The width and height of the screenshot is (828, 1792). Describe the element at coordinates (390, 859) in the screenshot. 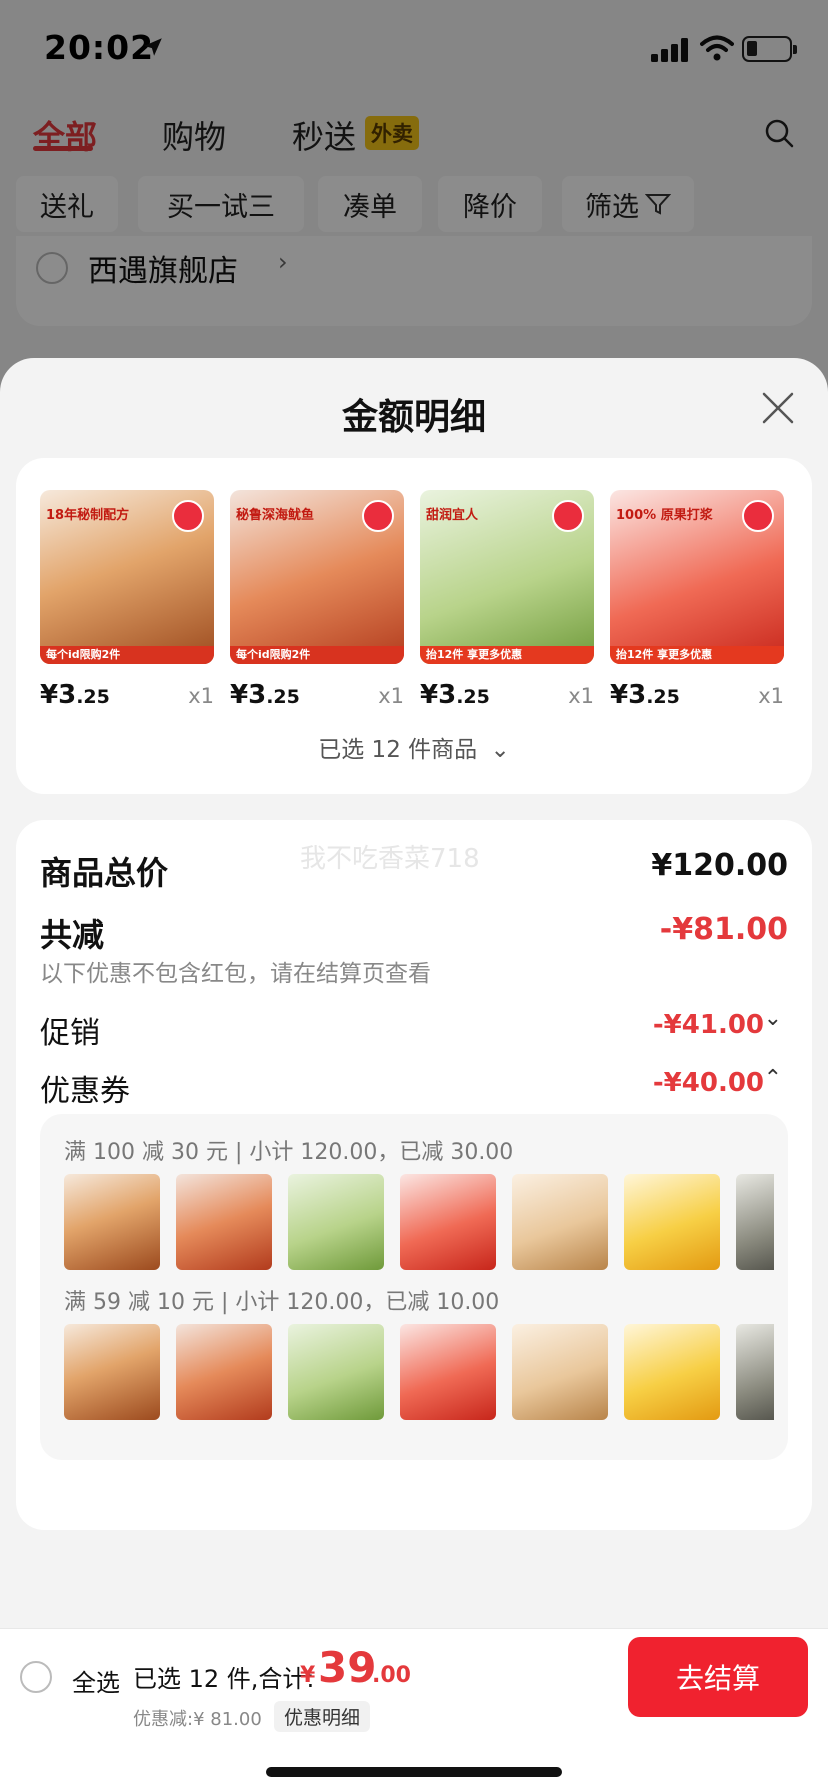

I see `watermark: 我不吃香菜718` at that location.